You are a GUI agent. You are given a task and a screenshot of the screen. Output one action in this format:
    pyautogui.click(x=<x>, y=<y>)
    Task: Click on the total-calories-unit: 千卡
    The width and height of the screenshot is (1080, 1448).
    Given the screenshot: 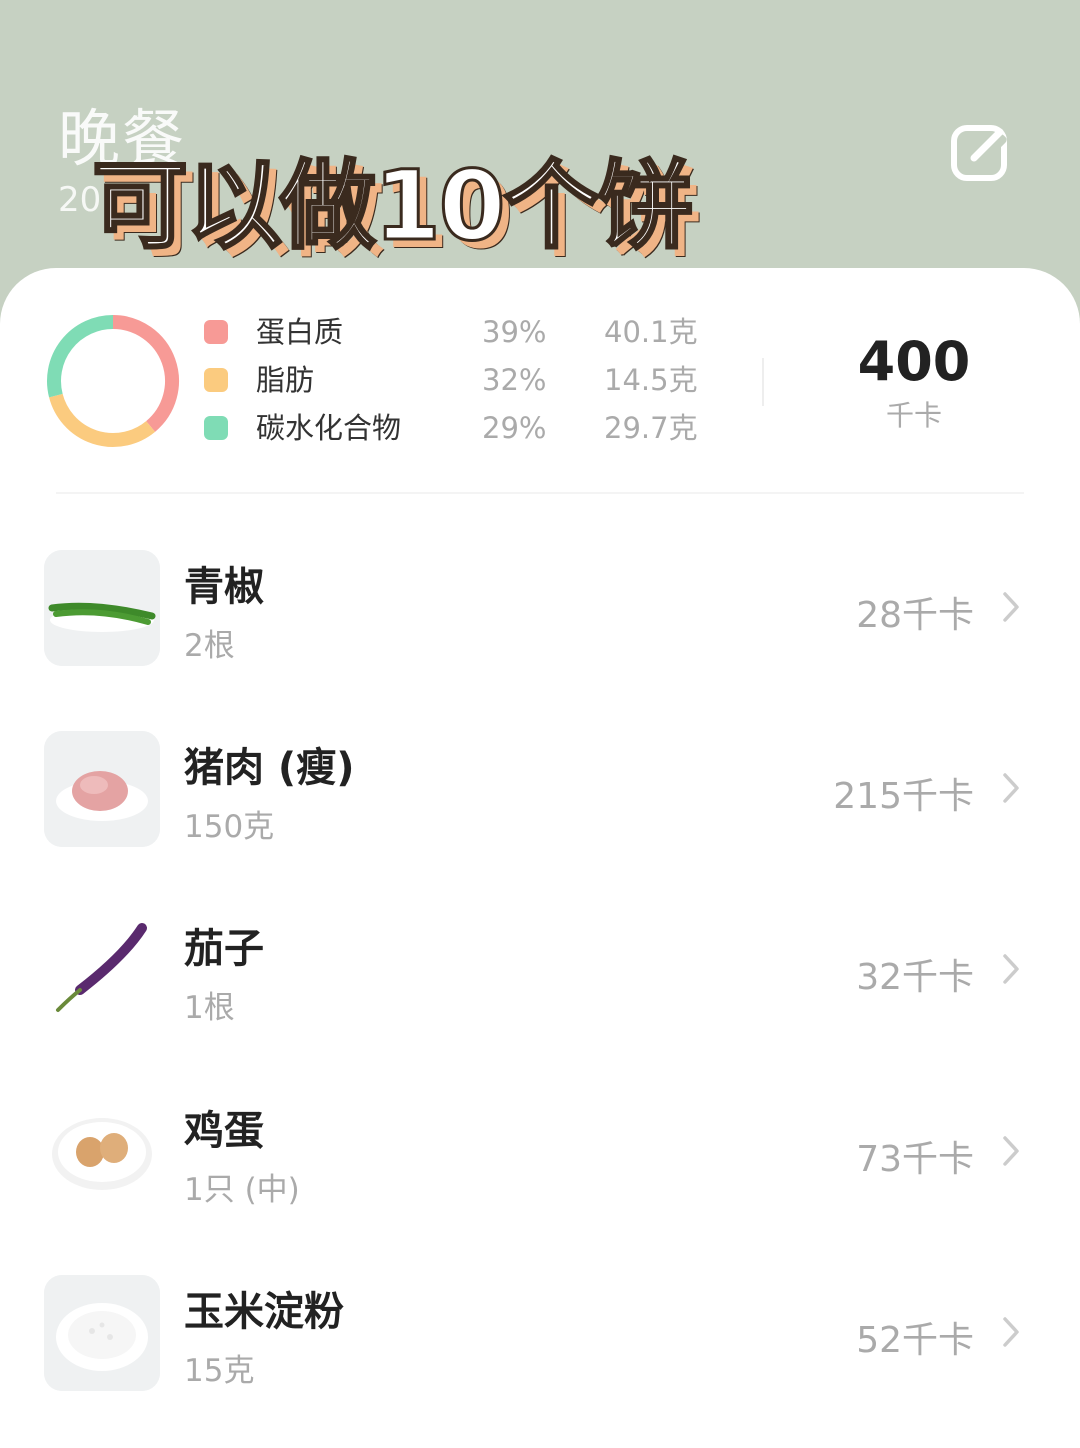 What is the action you would take?
    pyautogui.click(x=913, y=415)
    